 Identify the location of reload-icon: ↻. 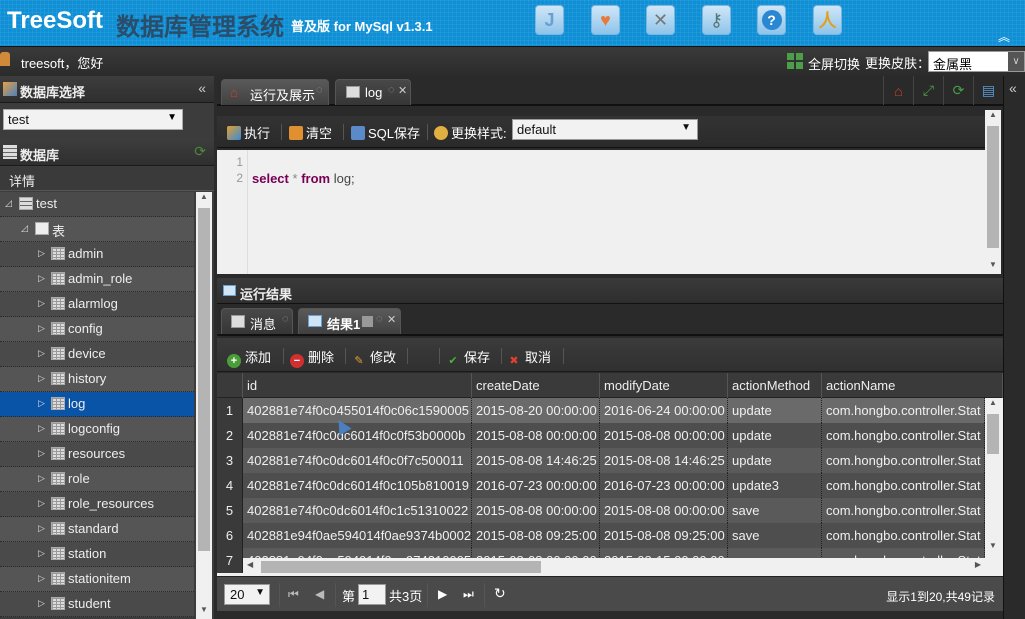
(500, 593).